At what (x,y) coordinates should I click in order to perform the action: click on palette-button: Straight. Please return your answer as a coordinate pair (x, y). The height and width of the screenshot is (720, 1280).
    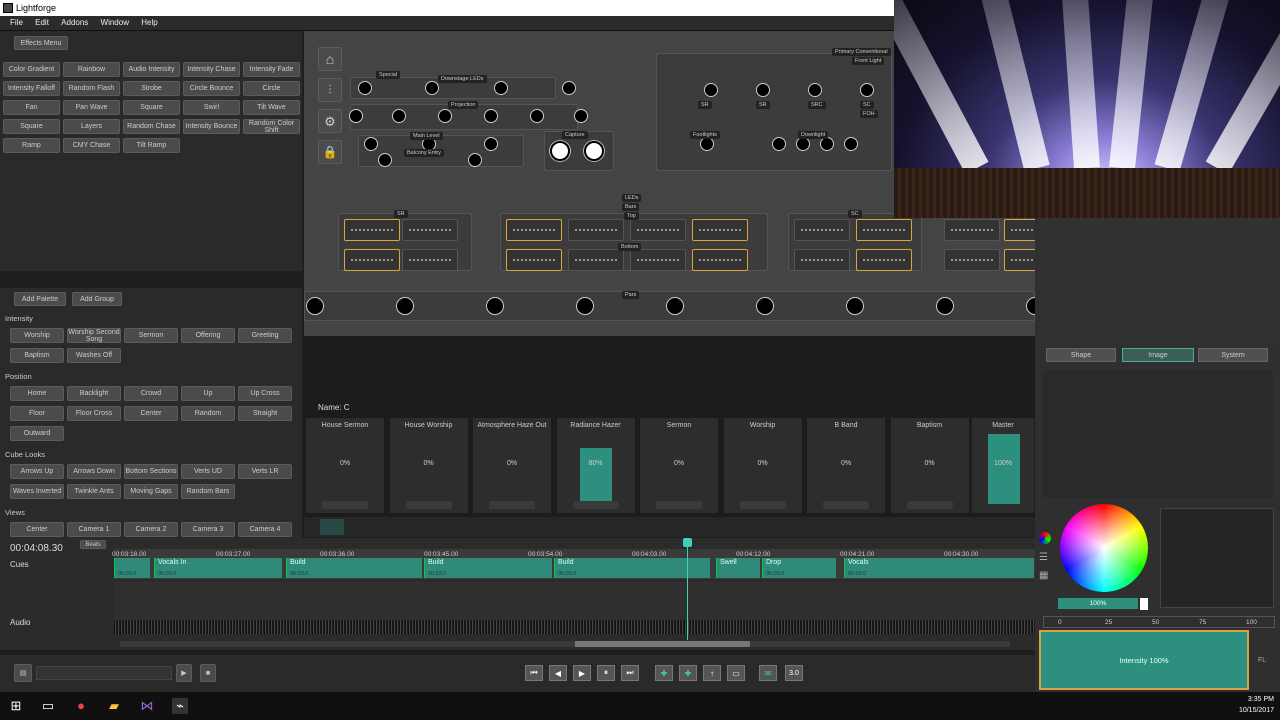
    Looking at the image, I should click on (265, 413).